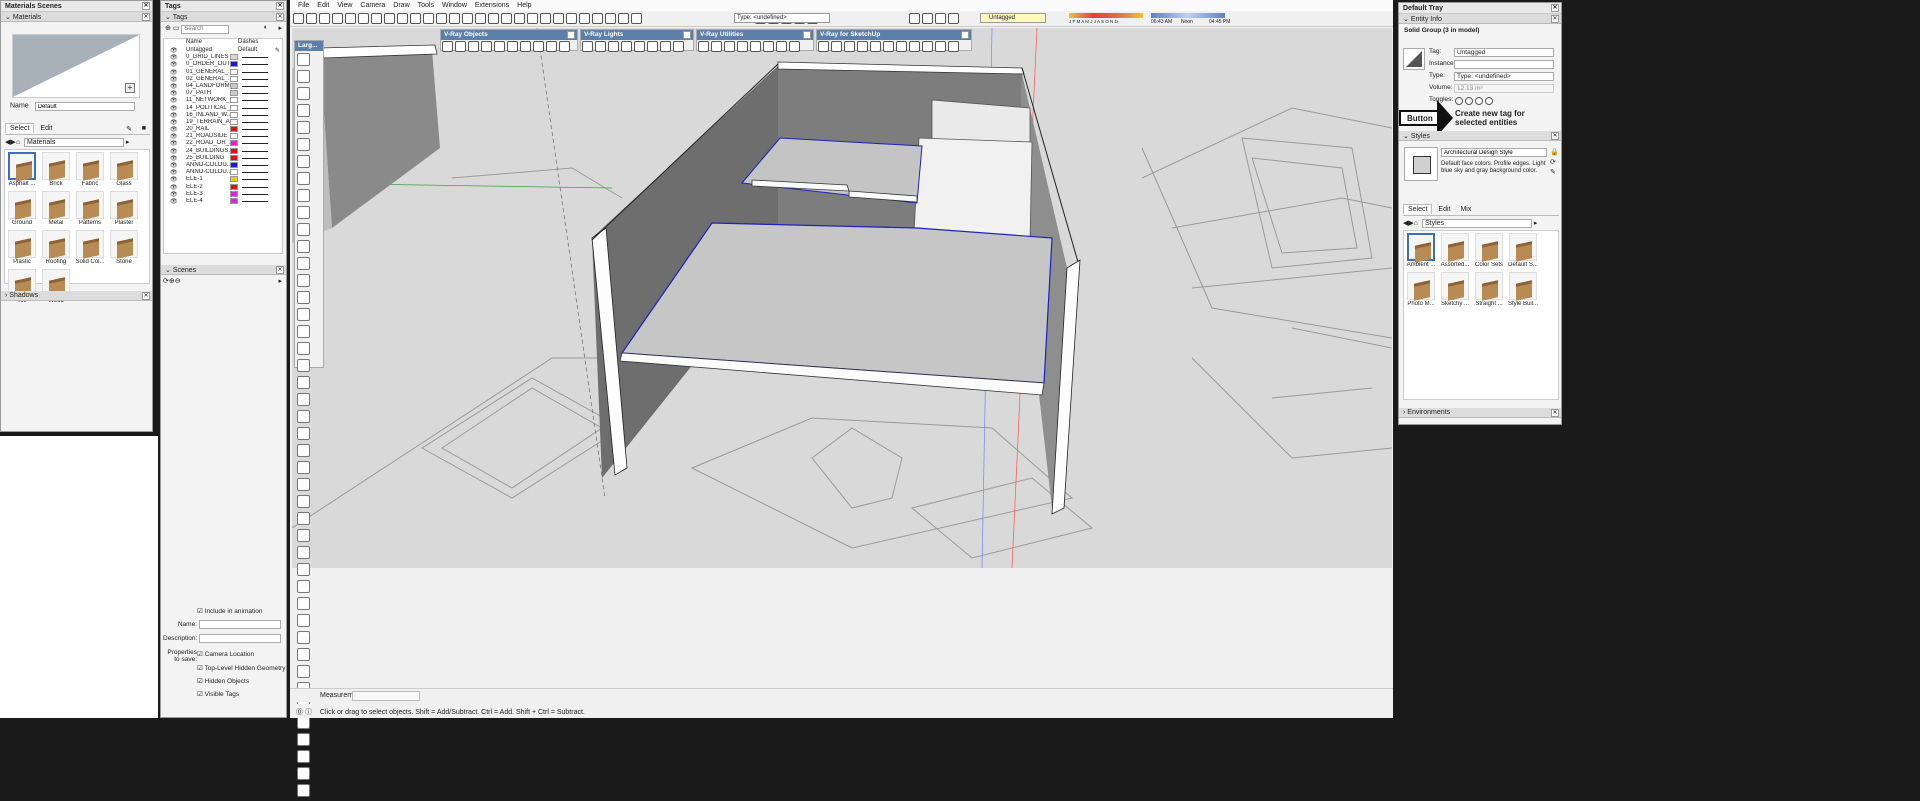 Image resolution: width=1920 pixels, height=801 pixels. Describe the element at coordinates (124, 208) in the screenshot. I see `material-swatch: Plaster` at that location.